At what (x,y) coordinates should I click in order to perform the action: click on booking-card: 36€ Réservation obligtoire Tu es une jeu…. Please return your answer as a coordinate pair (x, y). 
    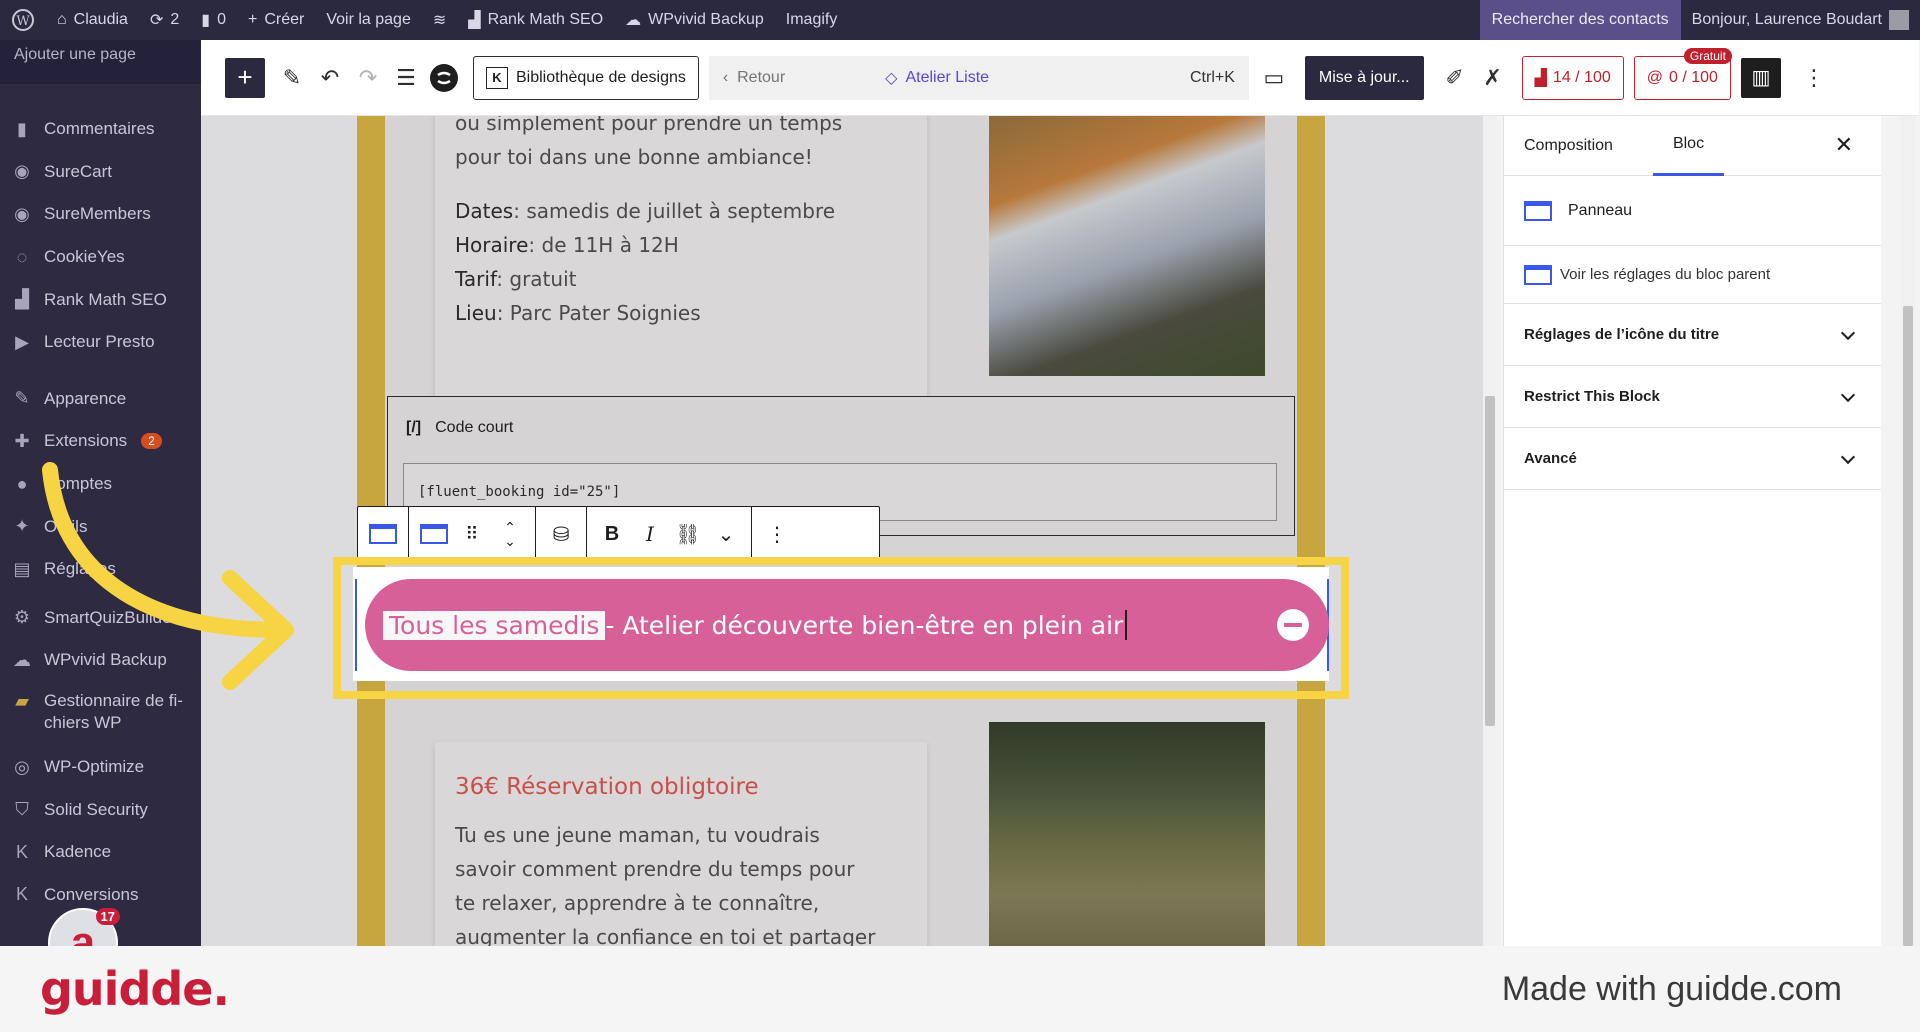
    Looking at the image, I should click on (681, 844).